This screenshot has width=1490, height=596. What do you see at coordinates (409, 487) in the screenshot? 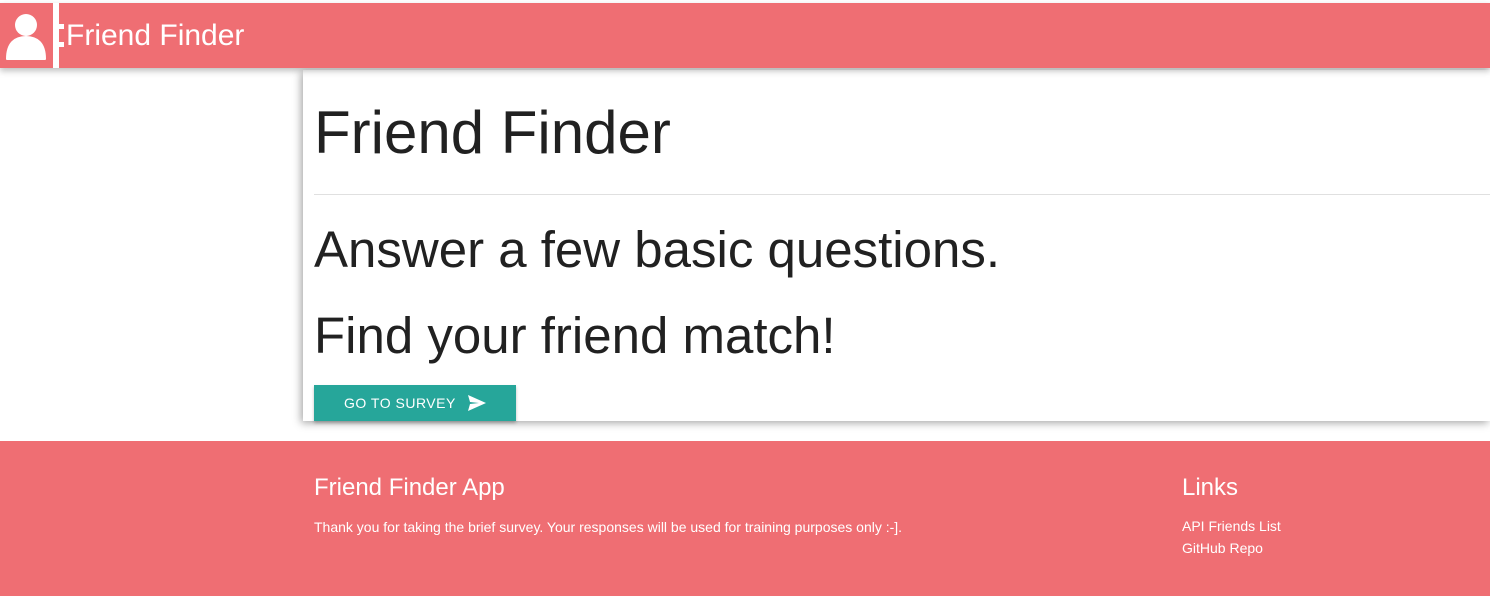
I see `footer-app-title: Friend Finder App` at bounding box center [409, 487].